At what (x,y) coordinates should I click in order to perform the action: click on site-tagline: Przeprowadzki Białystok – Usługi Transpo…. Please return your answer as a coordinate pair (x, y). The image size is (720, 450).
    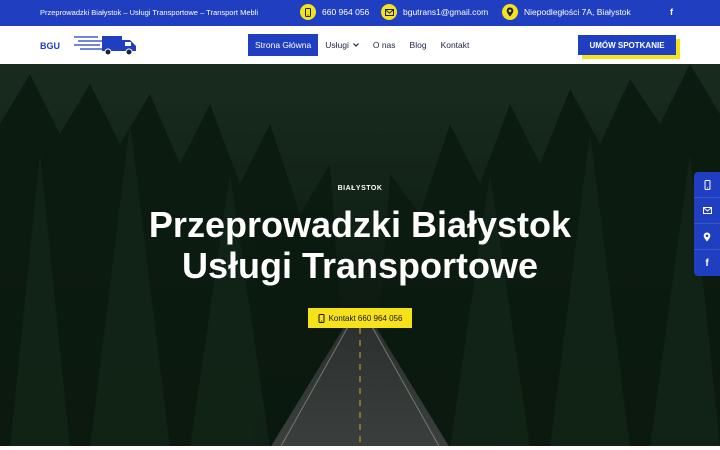
    Looking at the image, I should click on (149, 12).